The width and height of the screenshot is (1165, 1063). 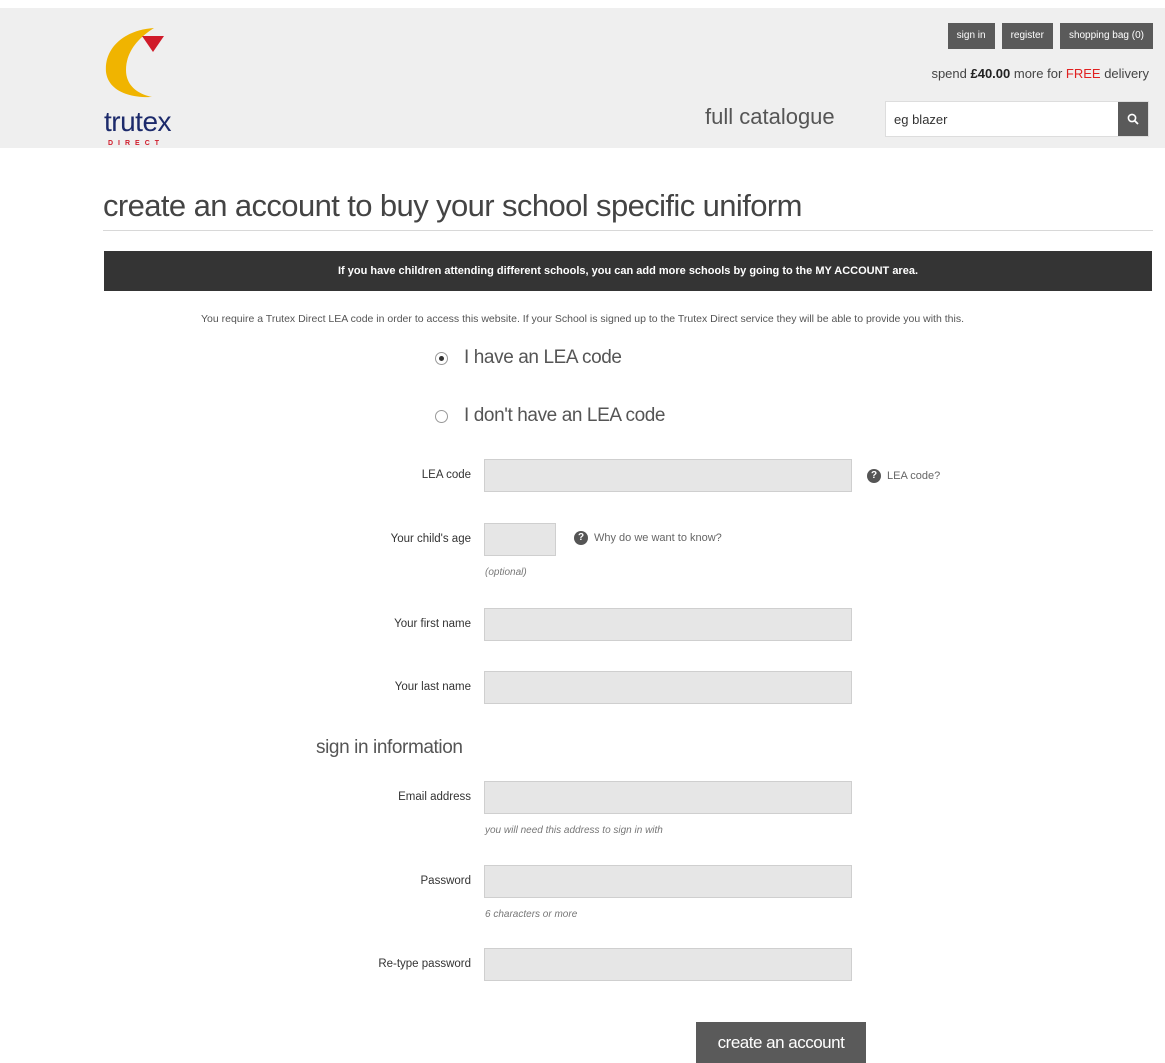 What do you see at coordinates (990, 73) in the screenshot?
I see `delivery-amount: £40.00` at bounding box center [990, 73].